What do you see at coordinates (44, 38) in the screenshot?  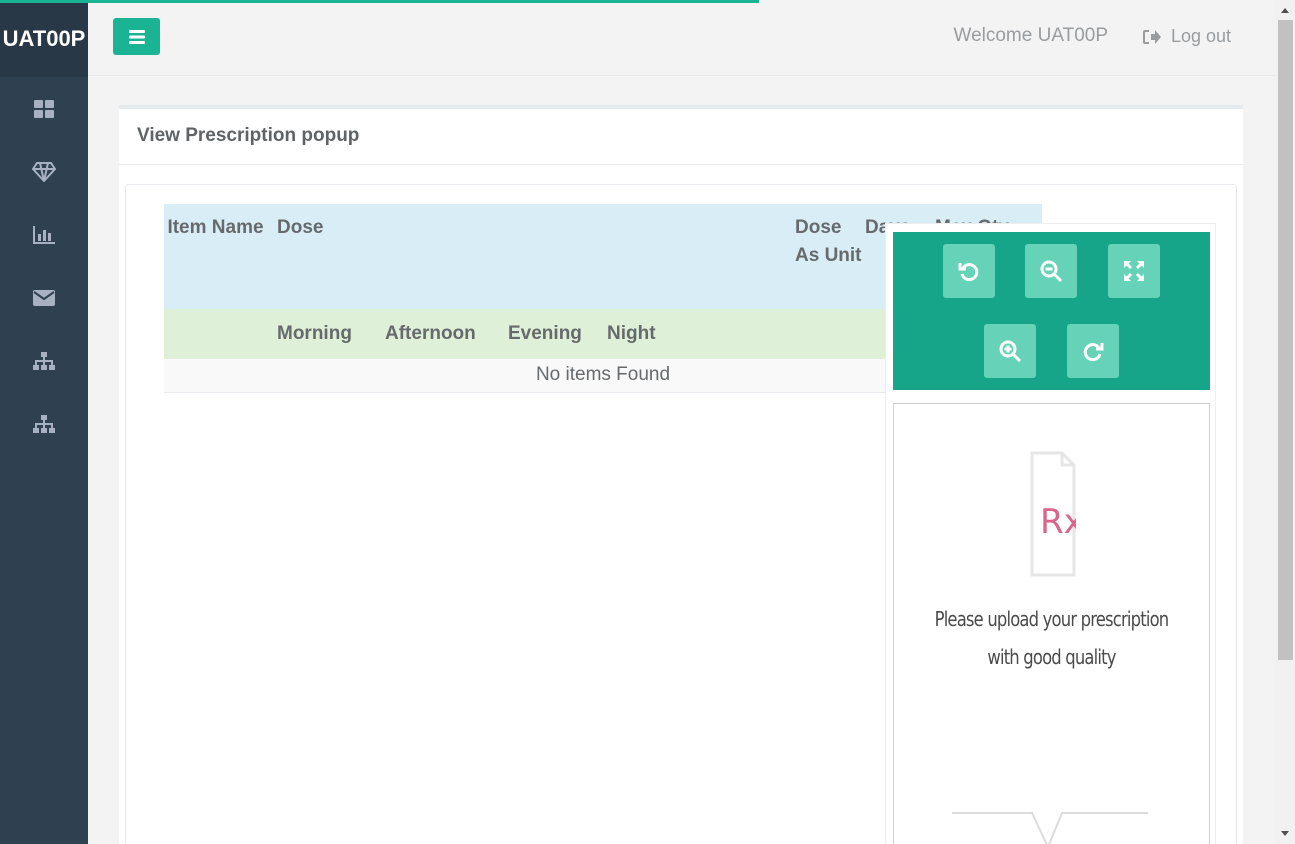 I see `brand-logo: UAT00P` at bounding box center [44, 38].